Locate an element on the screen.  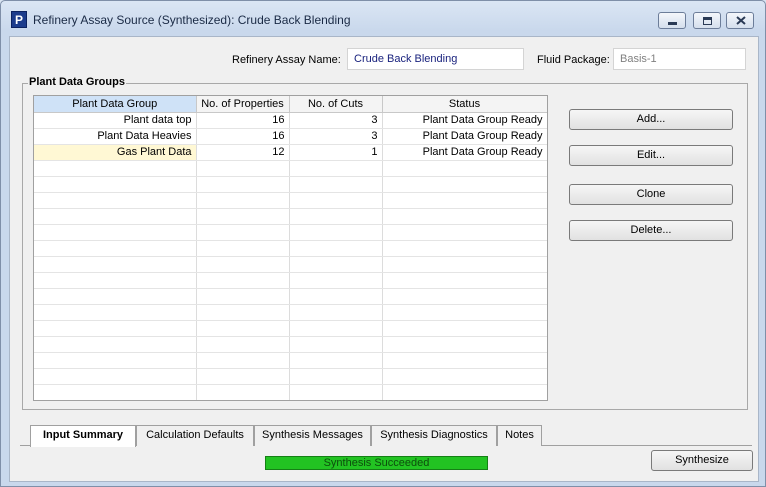
minimize-icon is located at coordinates (672, 23).